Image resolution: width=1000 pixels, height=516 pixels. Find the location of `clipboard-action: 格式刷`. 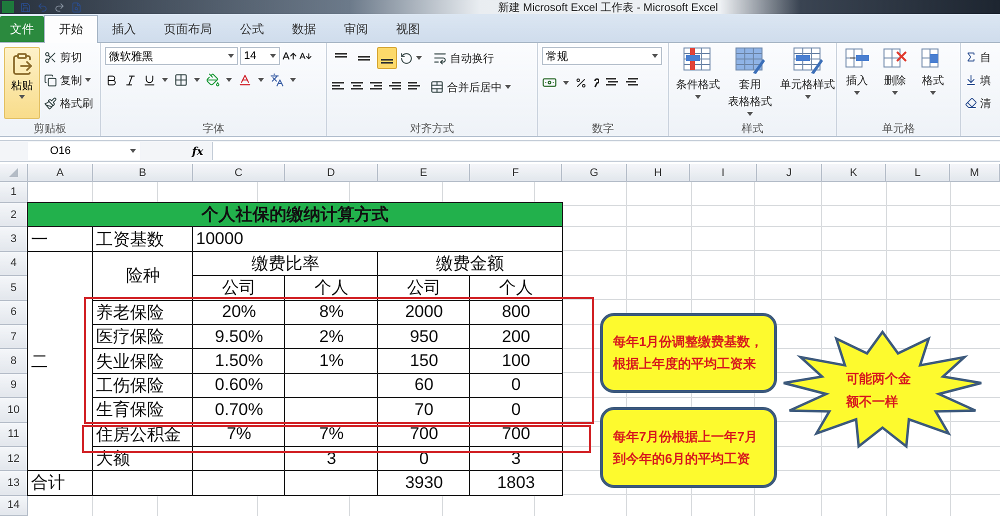

clipboard-action: 格式刷 is located at coordinates (68, 103).